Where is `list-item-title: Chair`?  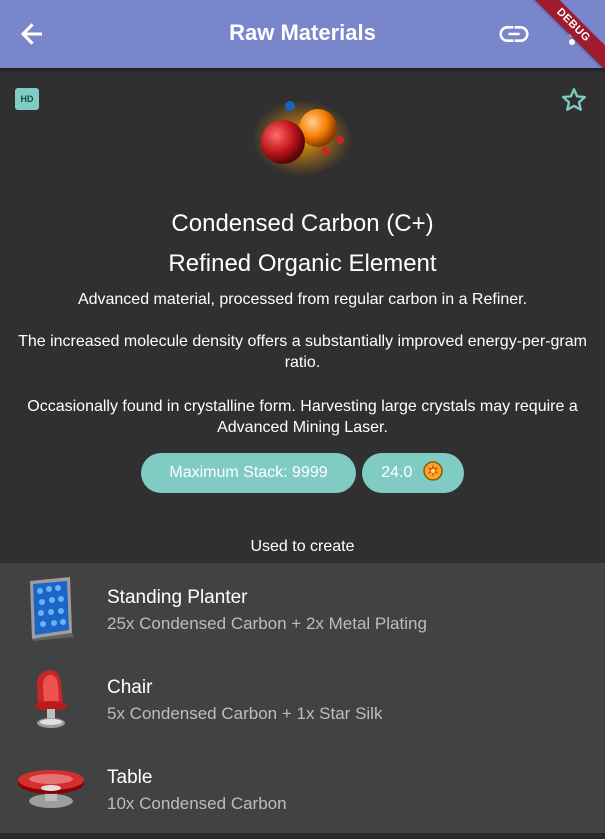 list-item-title: Chair is located at coordinates (130, 687).